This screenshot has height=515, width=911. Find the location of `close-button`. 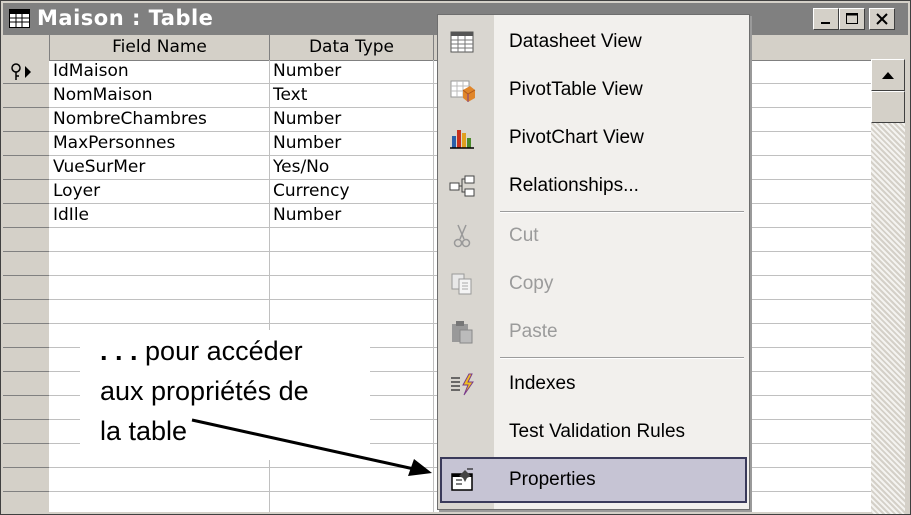

close-button is located at coordinates (882, 19).